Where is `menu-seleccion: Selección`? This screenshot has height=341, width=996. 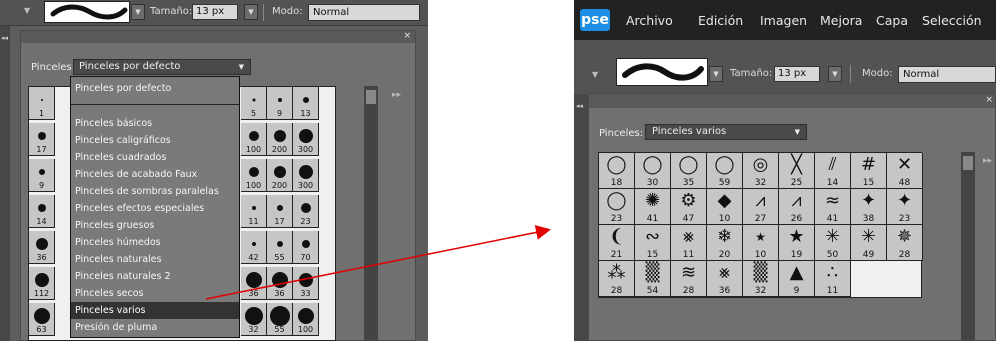 menu-seleccion: Selección is located at coordinates (952, 20).